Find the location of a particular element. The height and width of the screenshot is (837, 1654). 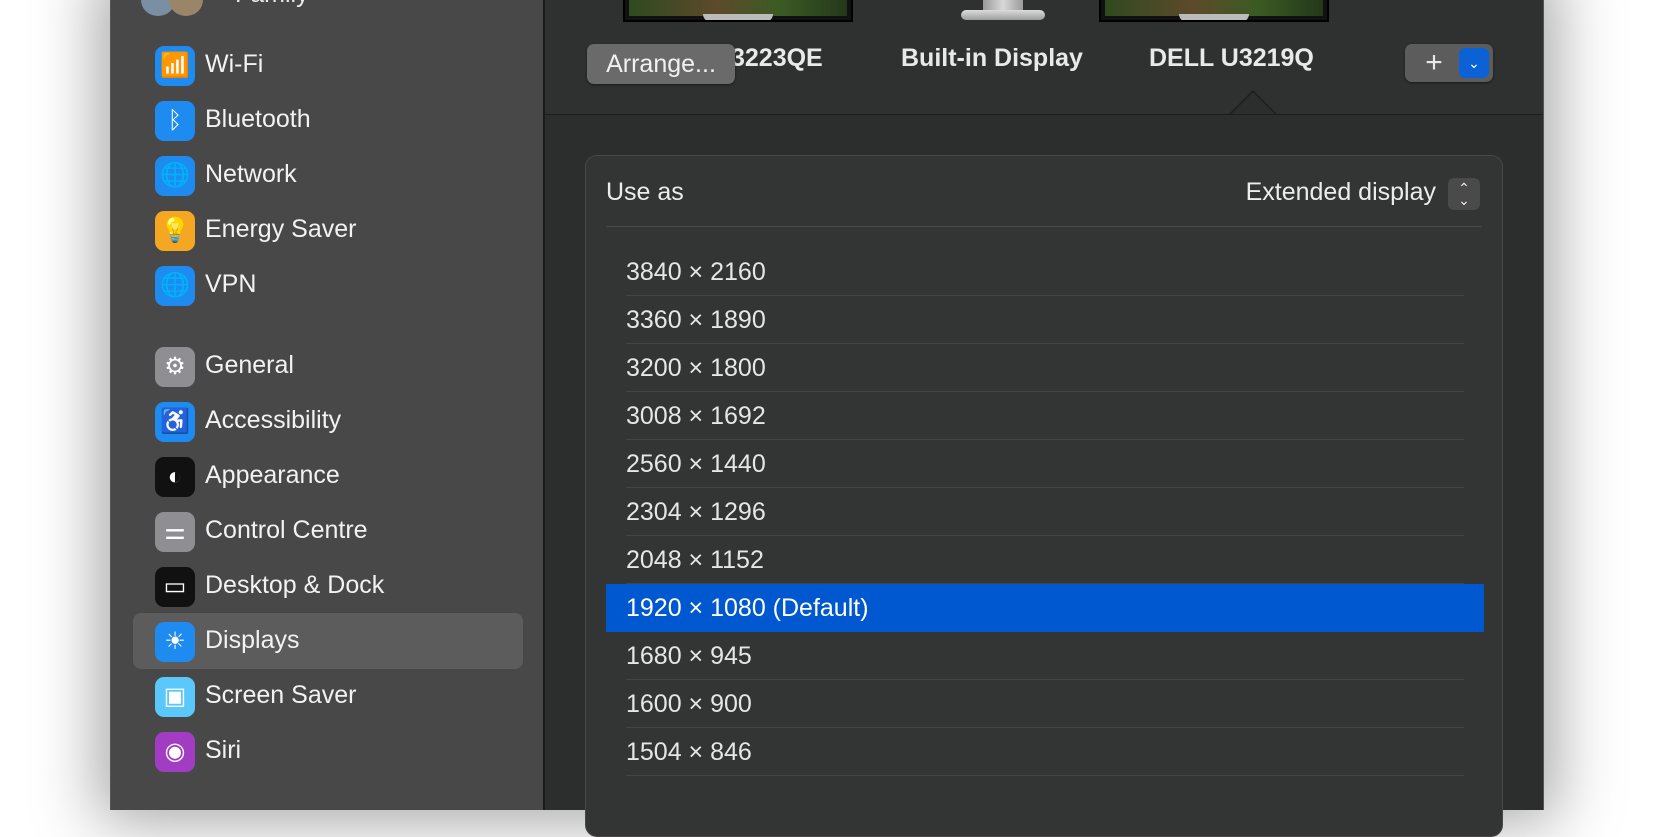

resolution-label: 1600 × 900 is located at coordinates (689, 704).